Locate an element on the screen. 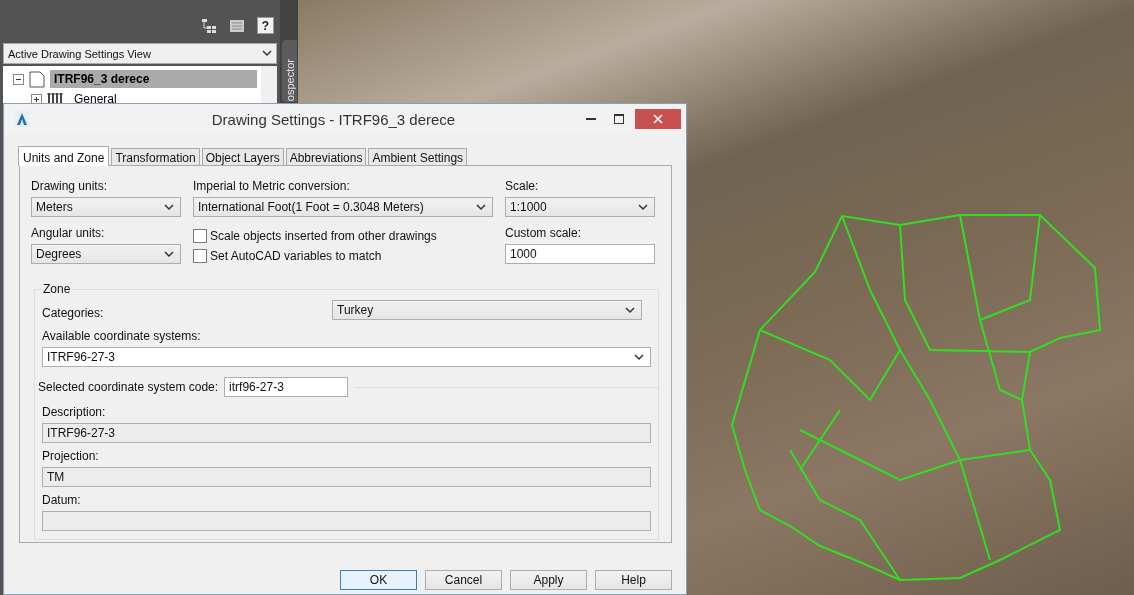 The image size is (1134, 595). categories-dropdown: Turkey is located at coordinates (487, 310).